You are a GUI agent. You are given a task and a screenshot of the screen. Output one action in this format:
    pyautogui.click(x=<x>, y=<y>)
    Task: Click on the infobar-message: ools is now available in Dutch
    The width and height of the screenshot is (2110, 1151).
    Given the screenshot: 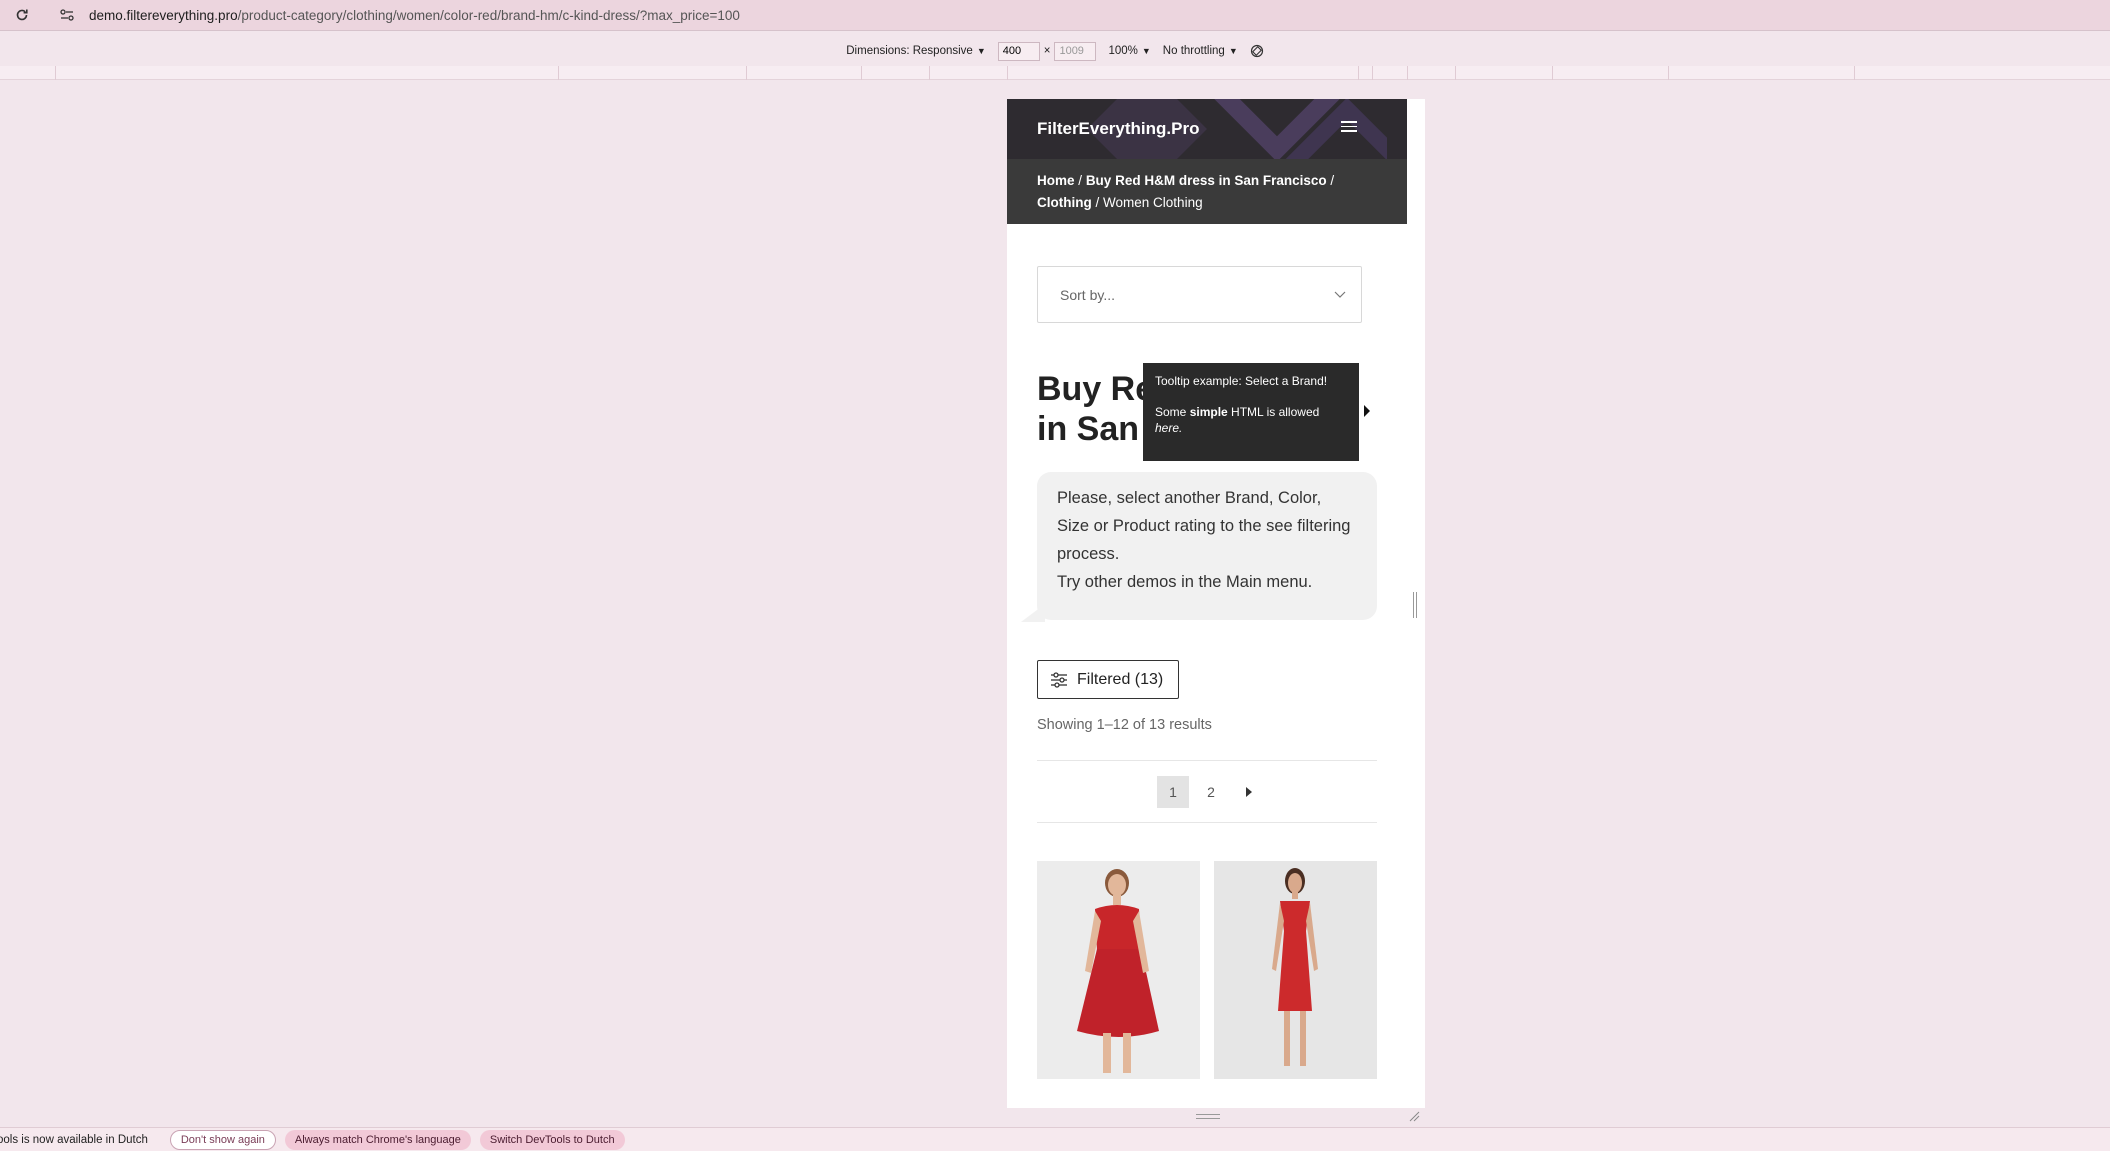 What is the action you would take?
    pyautogui.click(x=74, y=1139)
    